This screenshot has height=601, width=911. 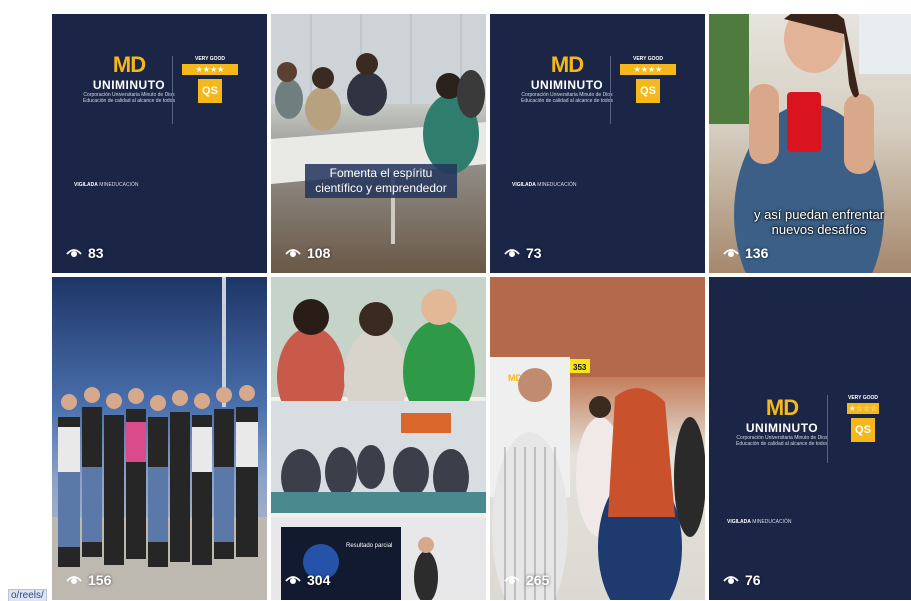 What do you see at coordinates (580, 367) in the screenshot?
I see `sign-number: 353` at bounding box center [580, 367].